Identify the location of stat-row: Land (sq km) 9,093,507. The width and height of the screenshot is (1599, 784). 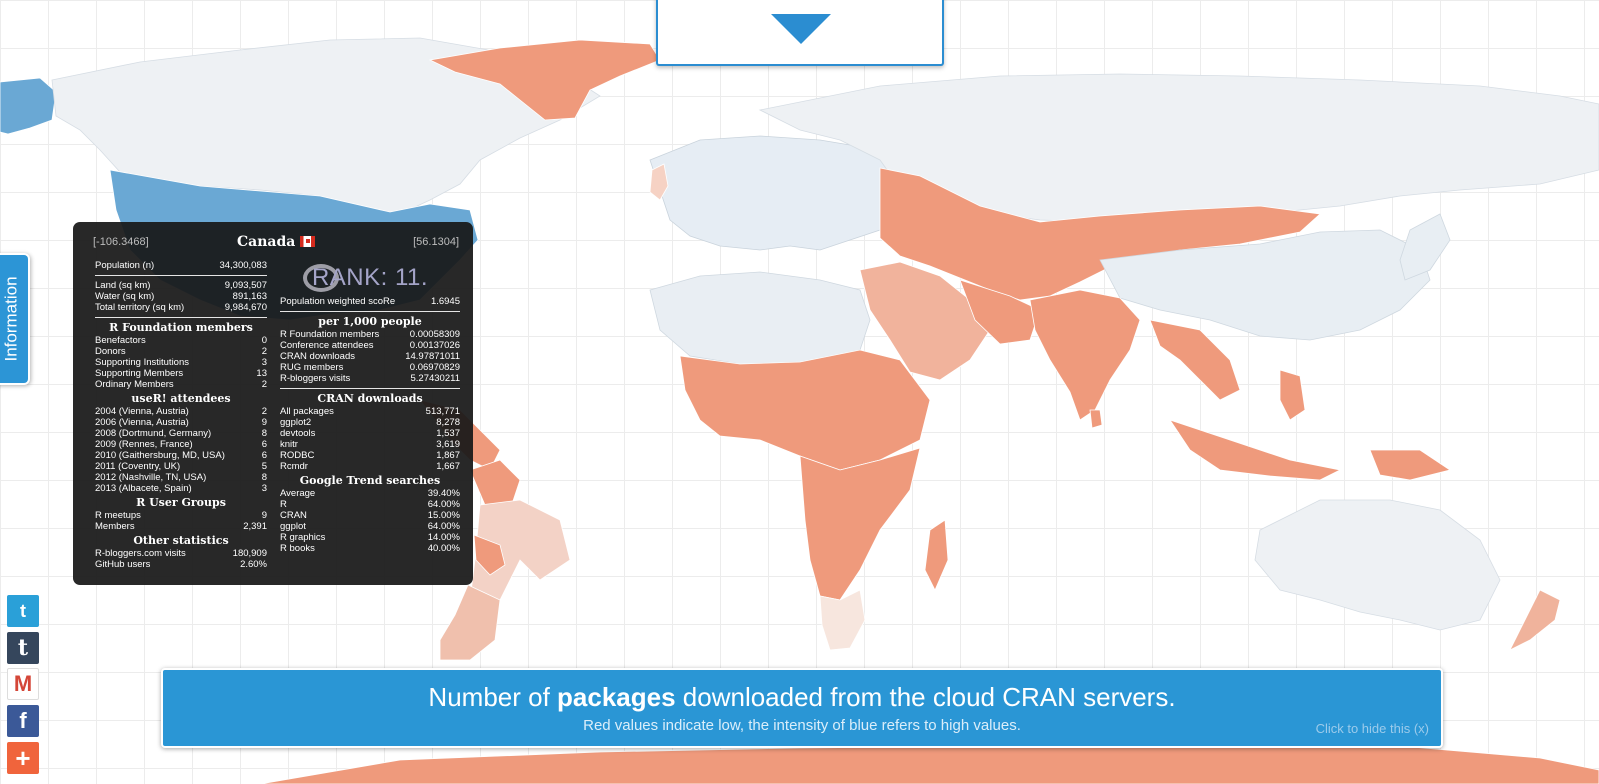
(181, 285).